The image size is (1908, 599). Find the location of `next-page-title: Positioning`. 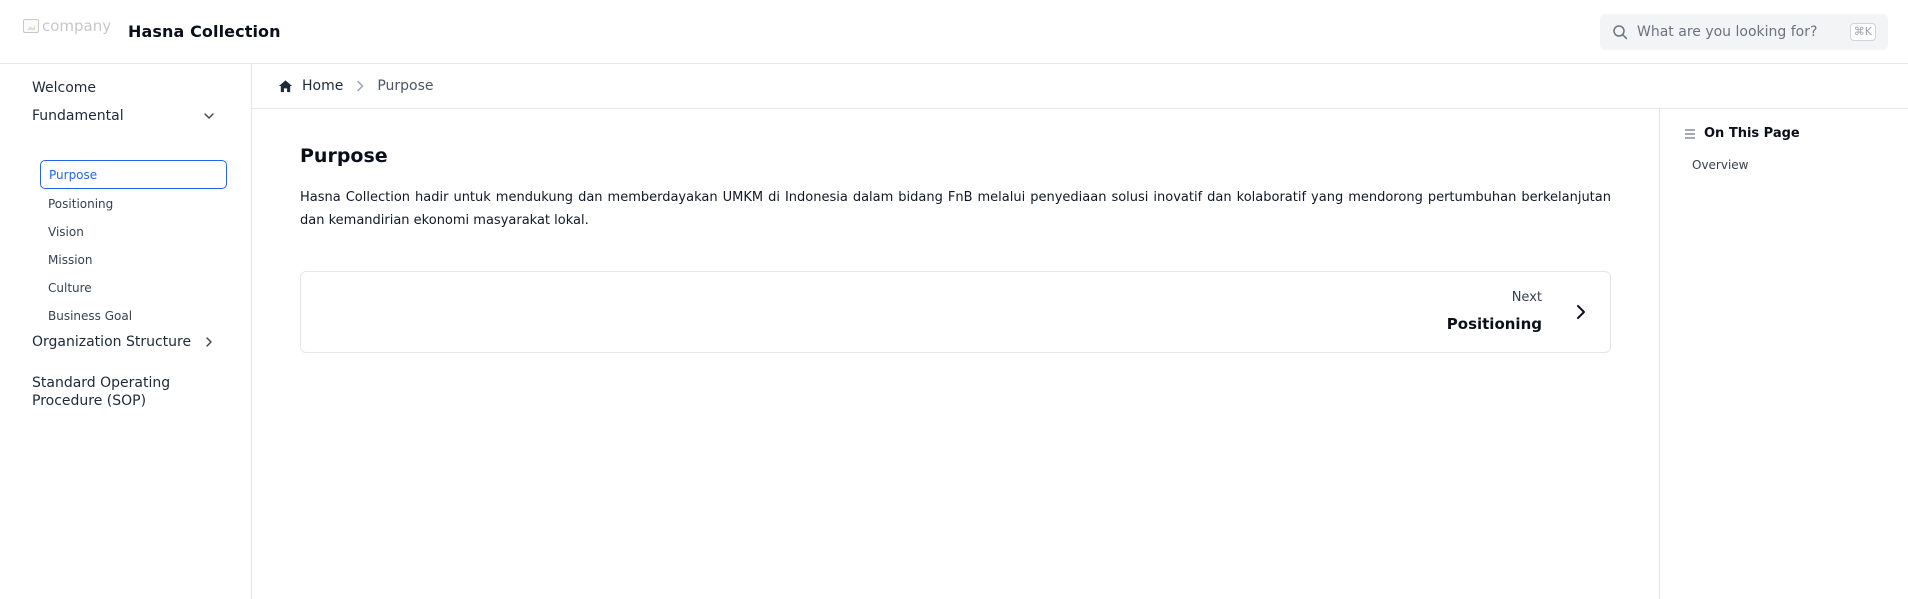

next-page-title: Positioning is located at coordinates (1494, 324).